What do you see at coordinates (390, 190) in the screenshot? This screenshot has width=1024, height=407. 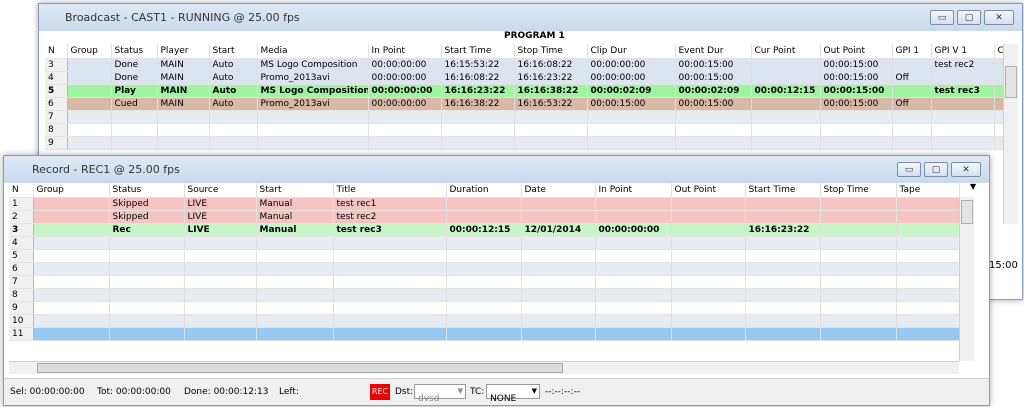 I see `record-column-header: Title` at bounding box center [390, 190].